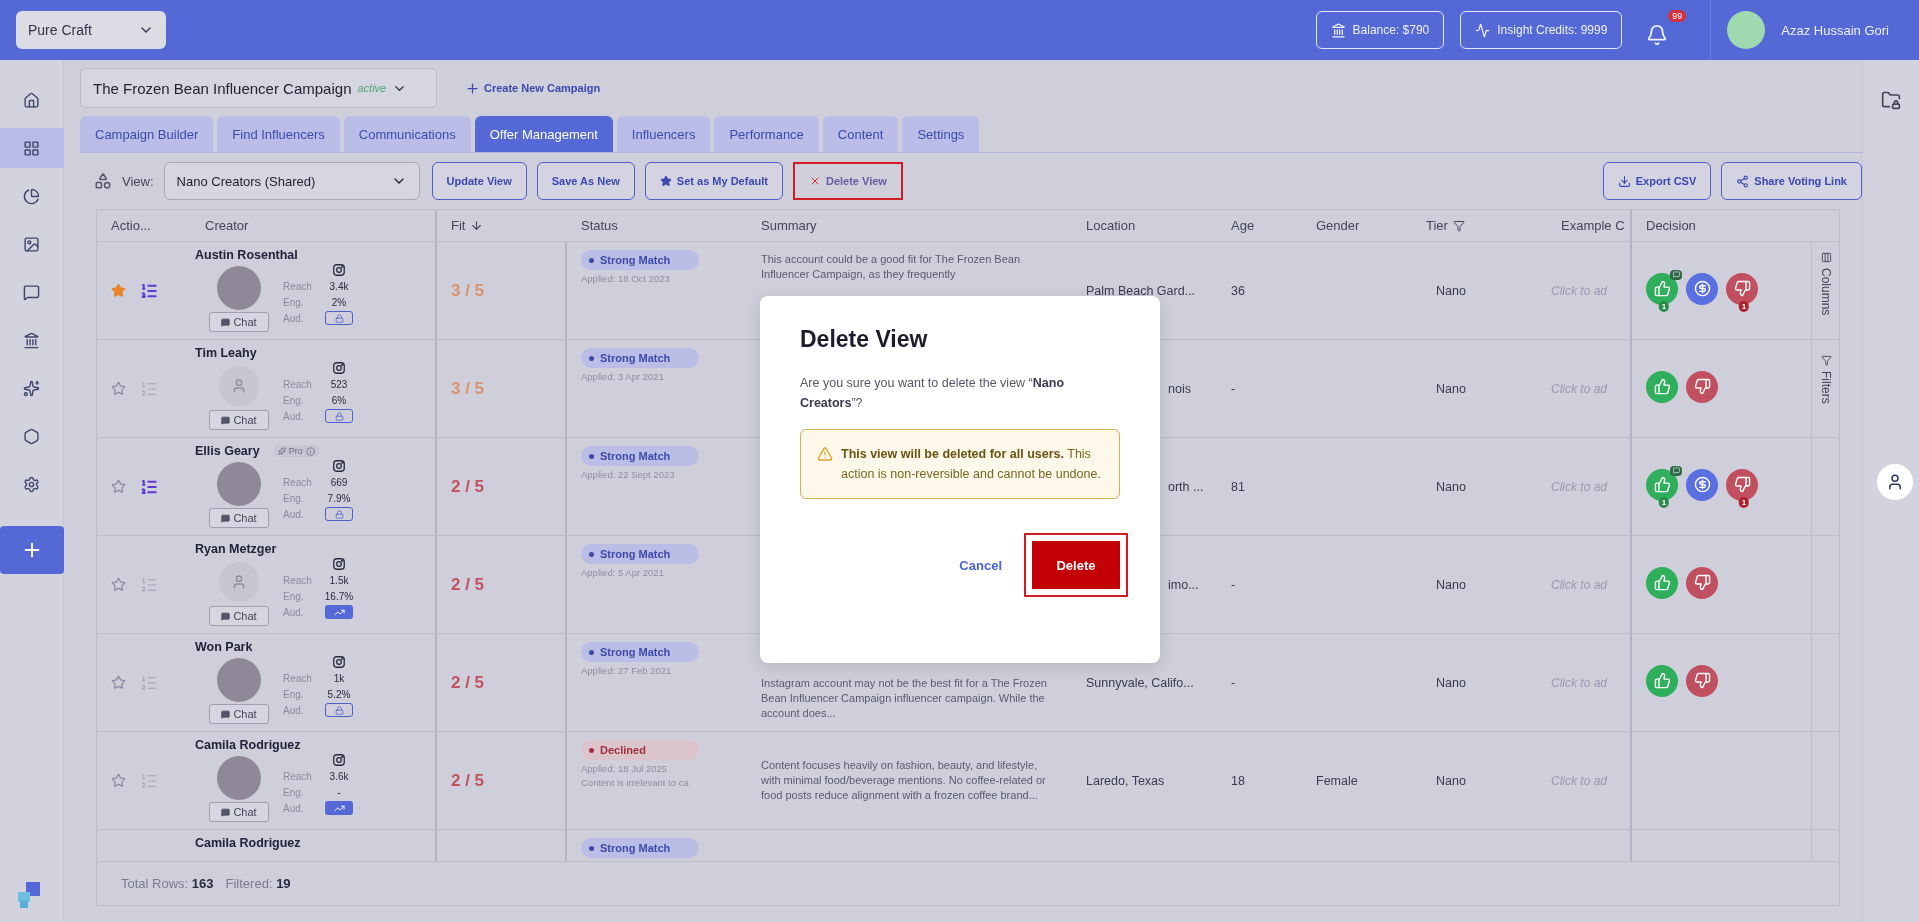 Image resolution: width=1919 pixels, height=922 pixels. I want to click on filters-button: Filters, so click(1826, 380).